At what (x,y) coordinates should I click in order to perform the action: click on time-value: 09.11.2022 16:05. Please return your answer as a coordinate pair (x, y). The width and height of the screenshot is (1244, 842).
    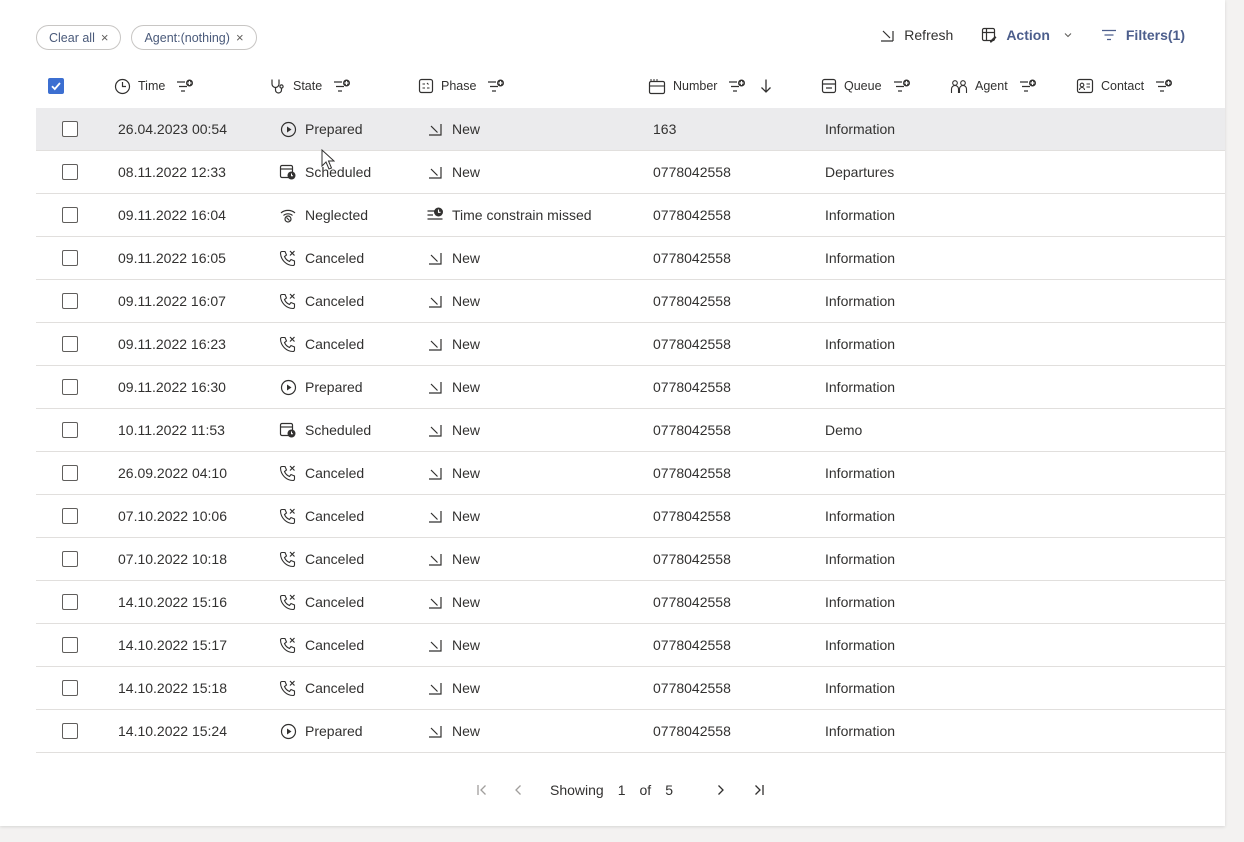
    Looking at the image, I should click on (172, 258).